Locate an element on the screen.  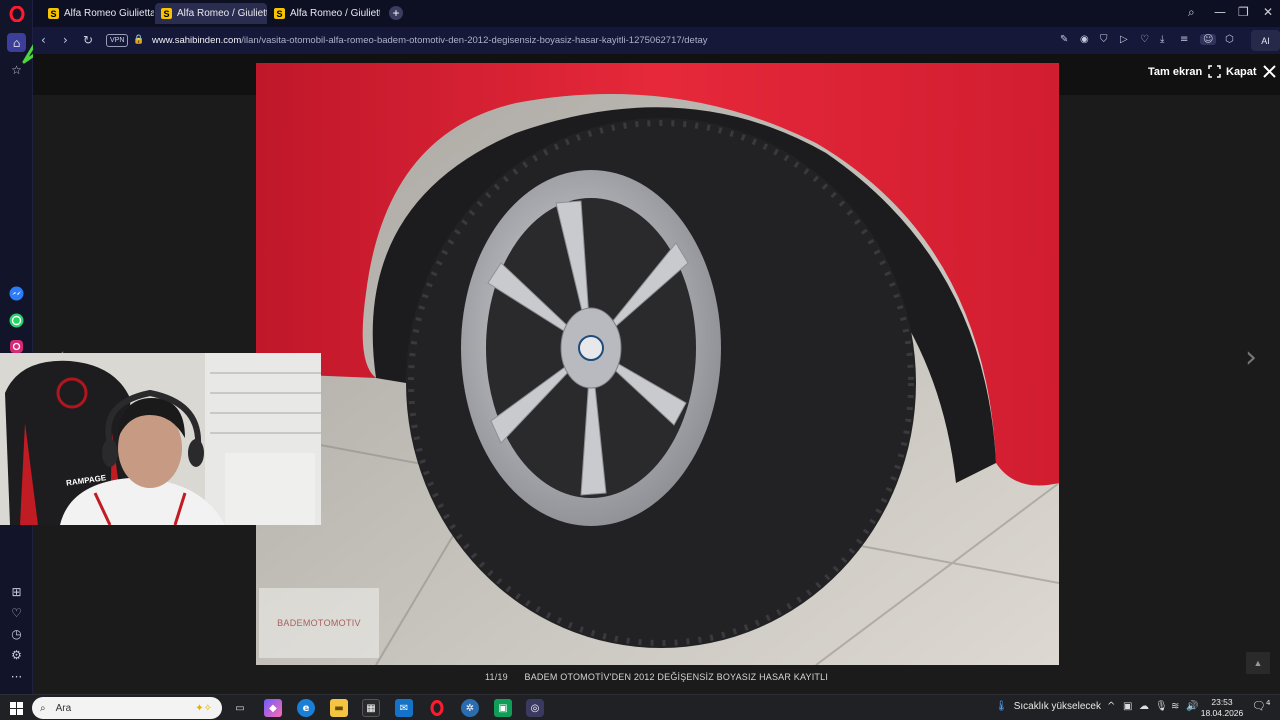
scroll-to-top-button: ▲ is located at coordinates (1258, 663).